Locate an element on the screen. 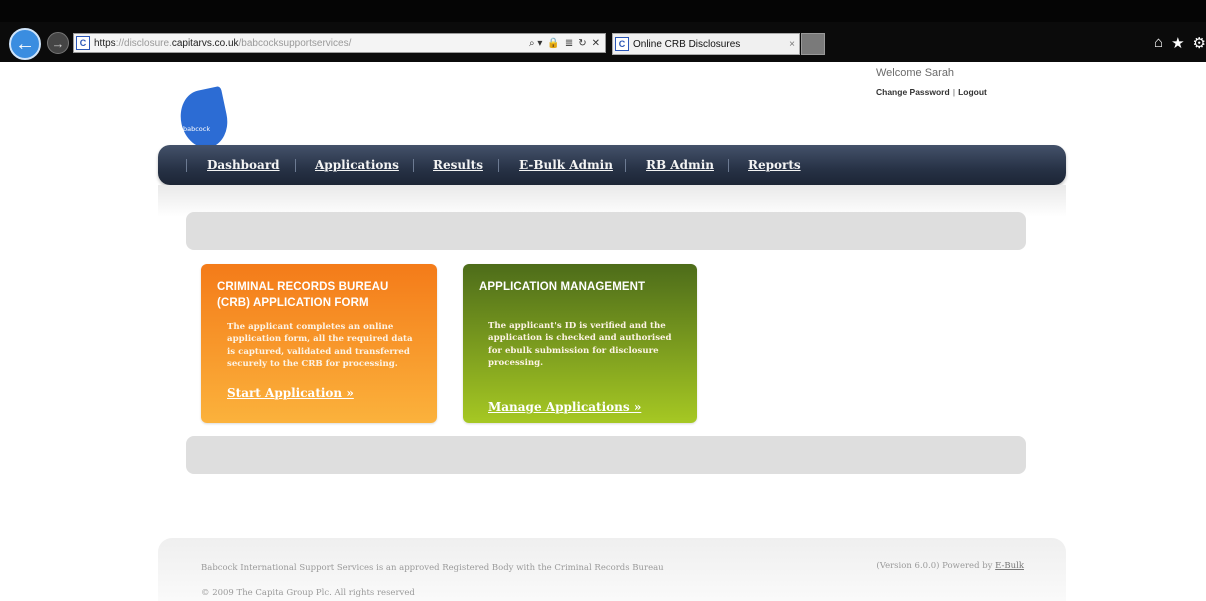  new-tab-button is located at coordinates (813, 44).